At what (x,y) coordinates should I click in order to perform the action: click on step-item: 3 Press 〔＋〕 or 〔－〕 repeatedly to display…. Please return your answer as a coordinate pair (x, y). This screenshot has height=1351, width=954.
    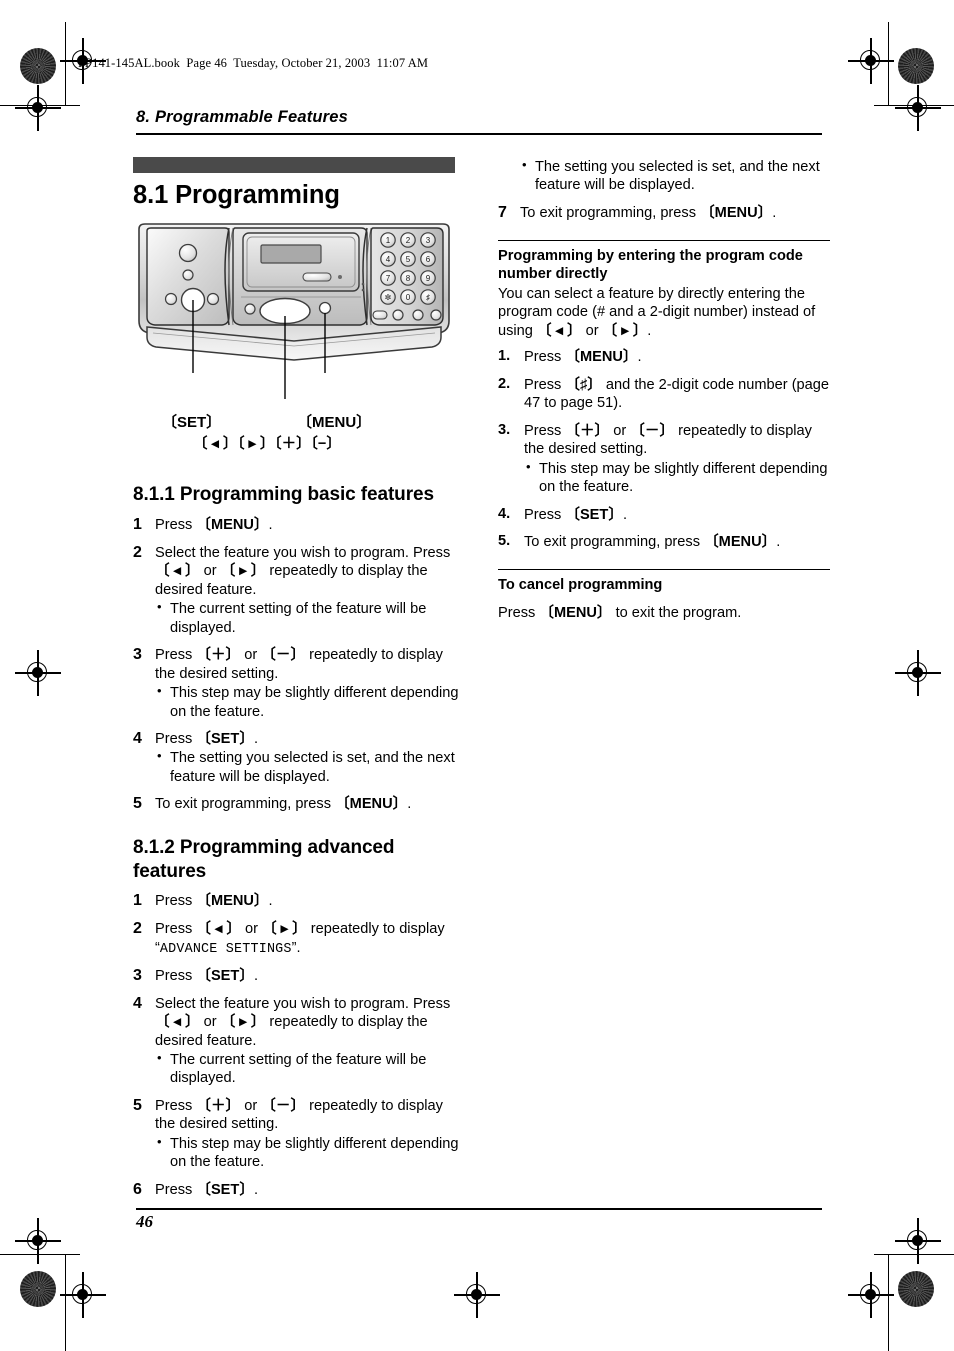
    Looking at the image, I should click on (299, 683).